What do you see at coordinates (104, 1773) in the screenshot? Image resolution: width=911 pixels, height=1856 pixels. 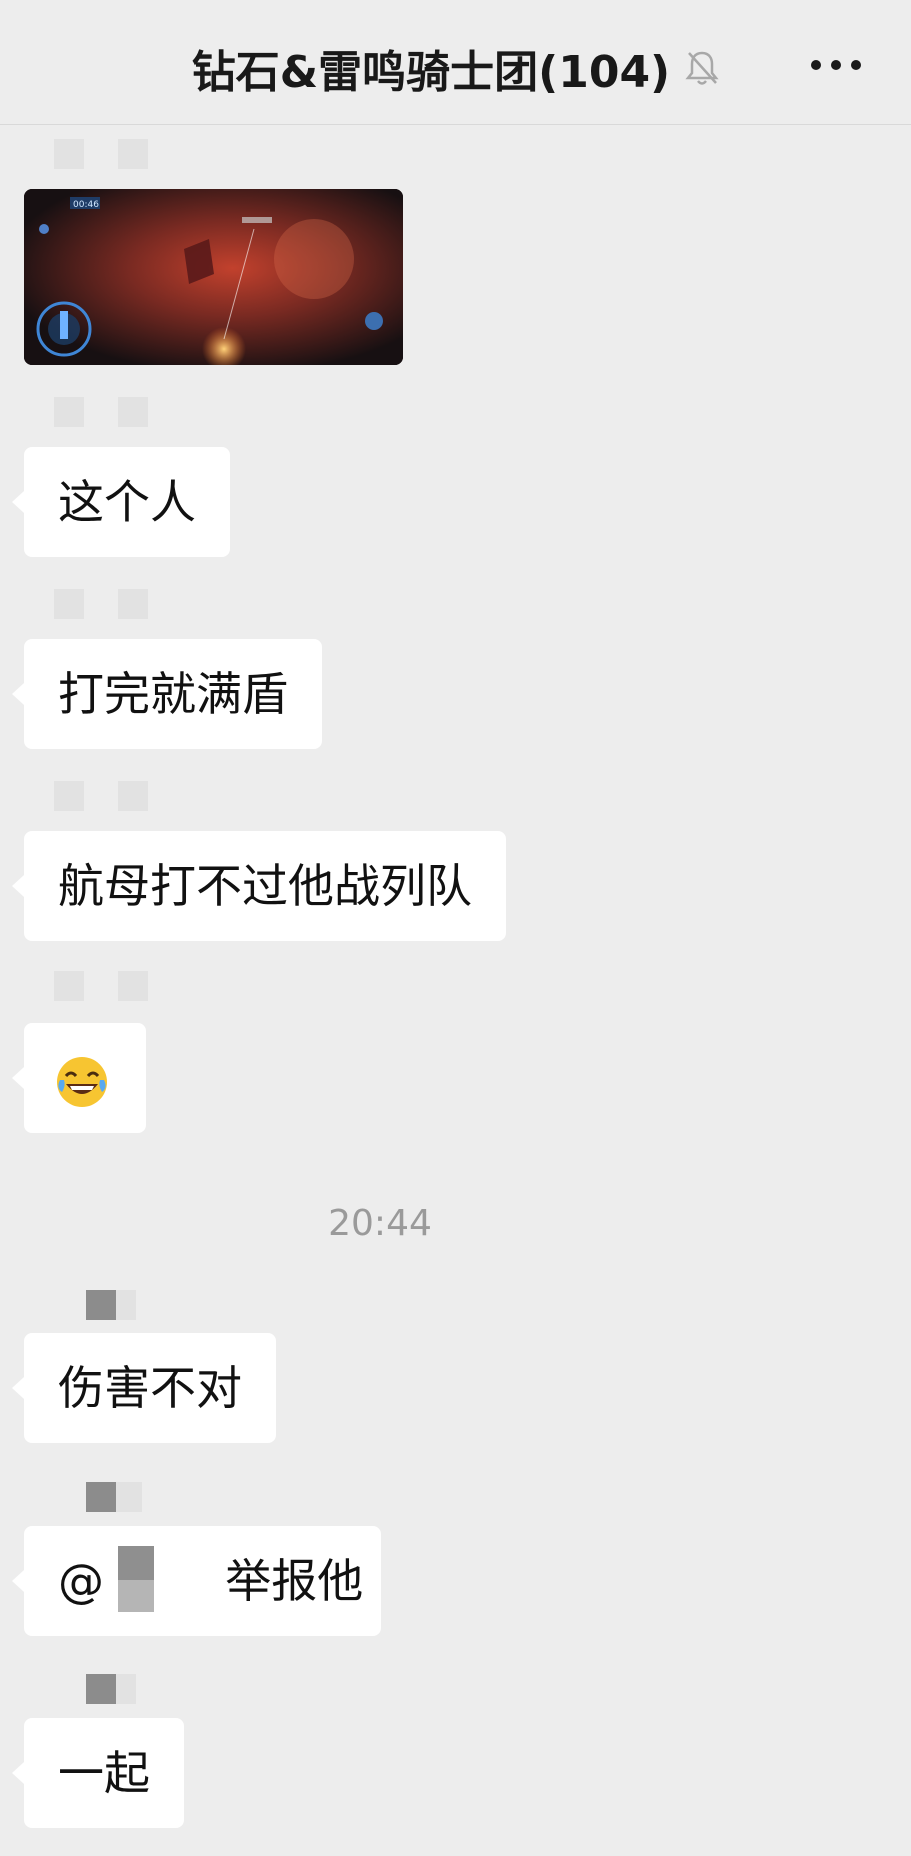 I see `message-text: 一起` at bounding box center [104, 1773].